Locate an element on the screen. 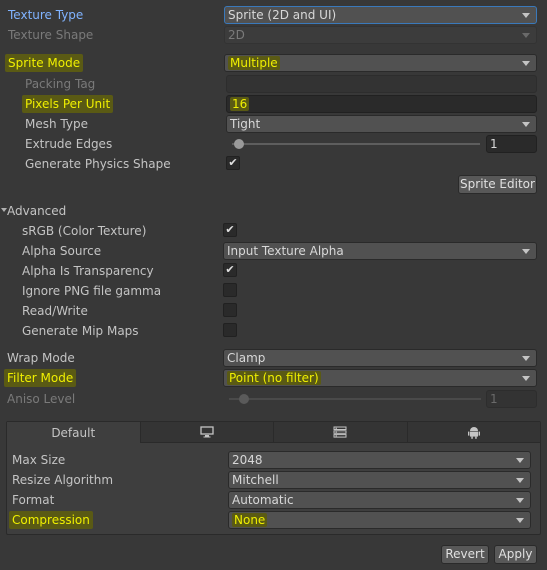  resize-algorithm-dropdown: Mitchell is located at coordinates (379, 480).